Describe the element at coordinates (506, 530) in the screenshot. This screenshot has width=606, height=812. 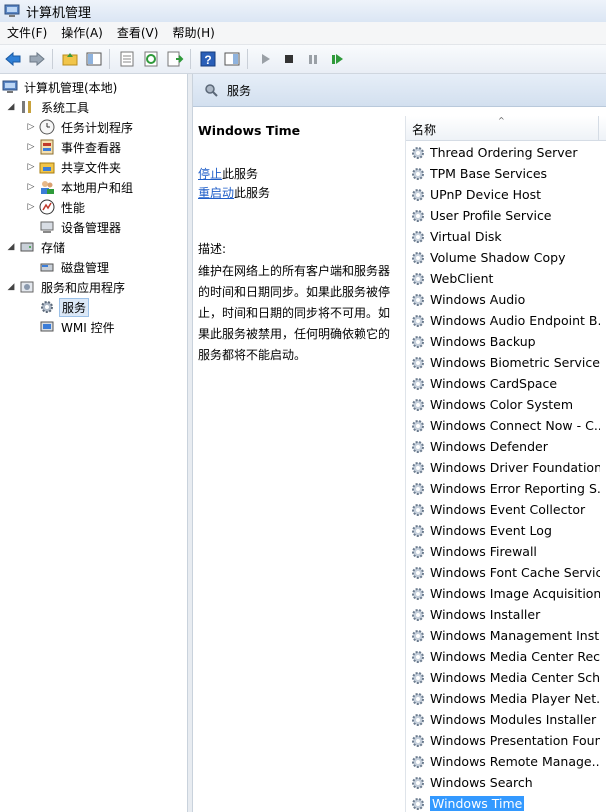
I see `service-row: Windows Event Log` at that location.